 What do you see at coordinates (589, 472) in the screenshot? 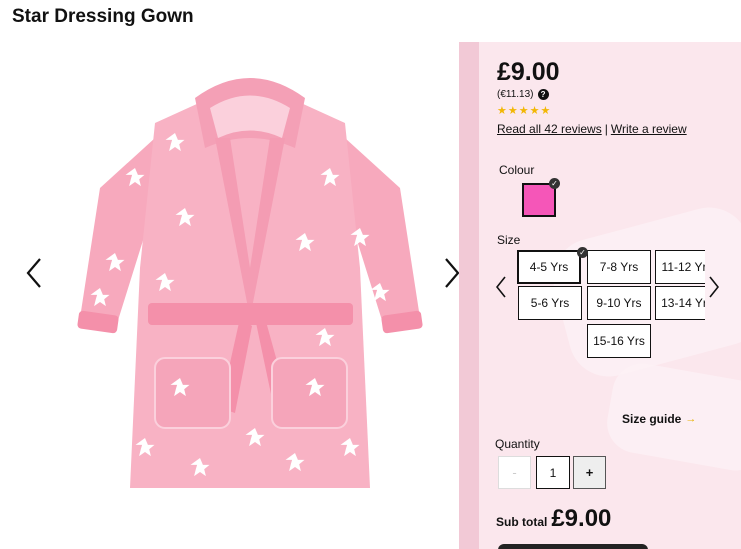
I see `quantity-increase-button: +` at bounding box center [589, 472].